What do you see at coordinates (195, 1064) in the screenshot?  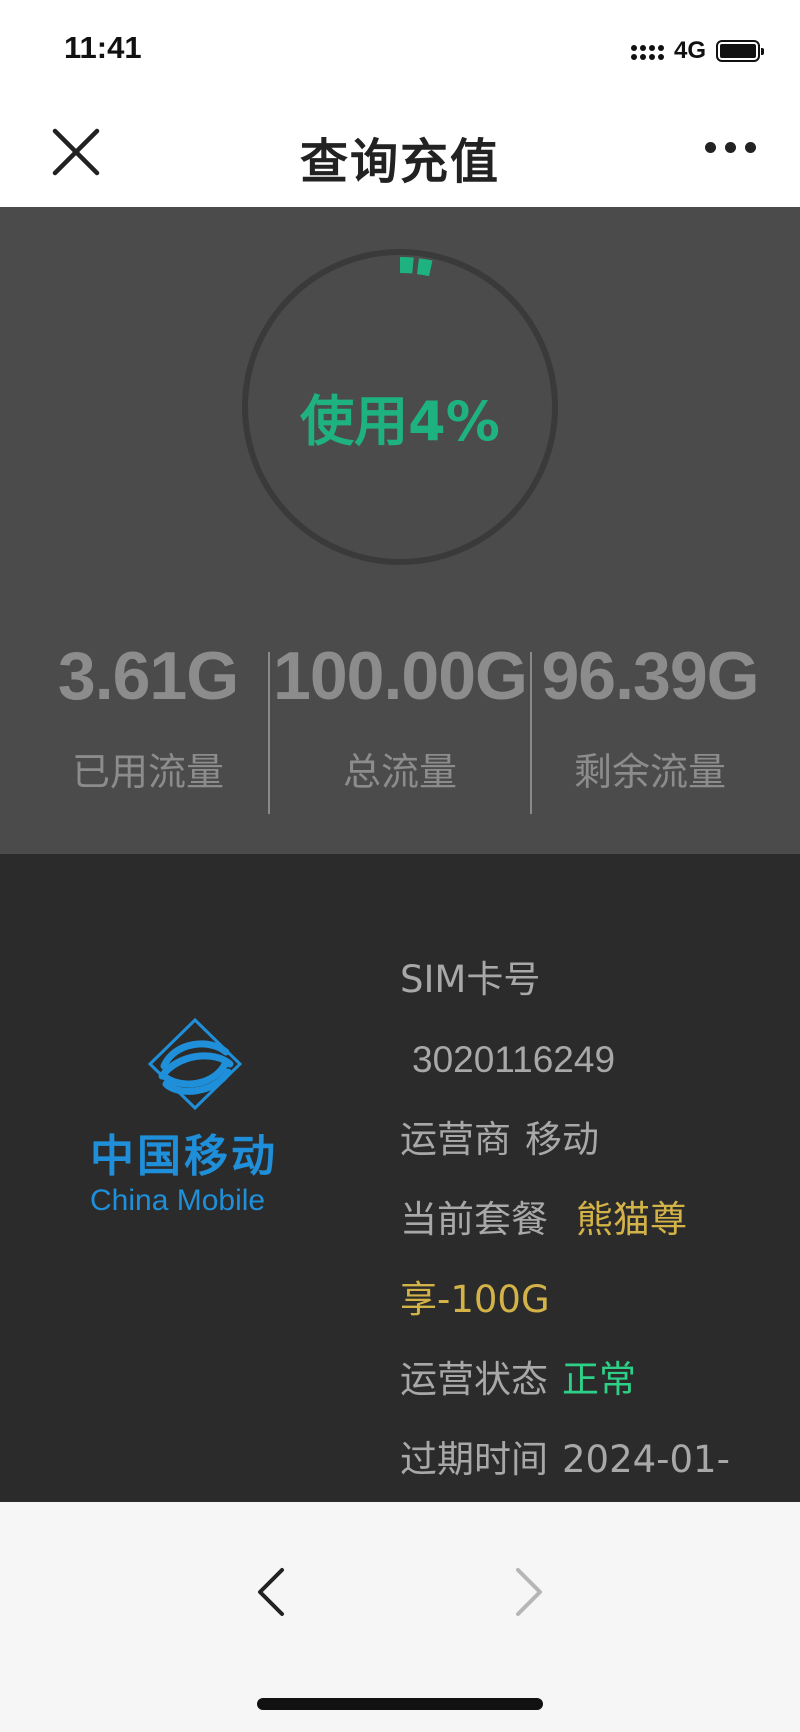 I see `china-mobile-logo-icon` at bounding box center [195, 1064].